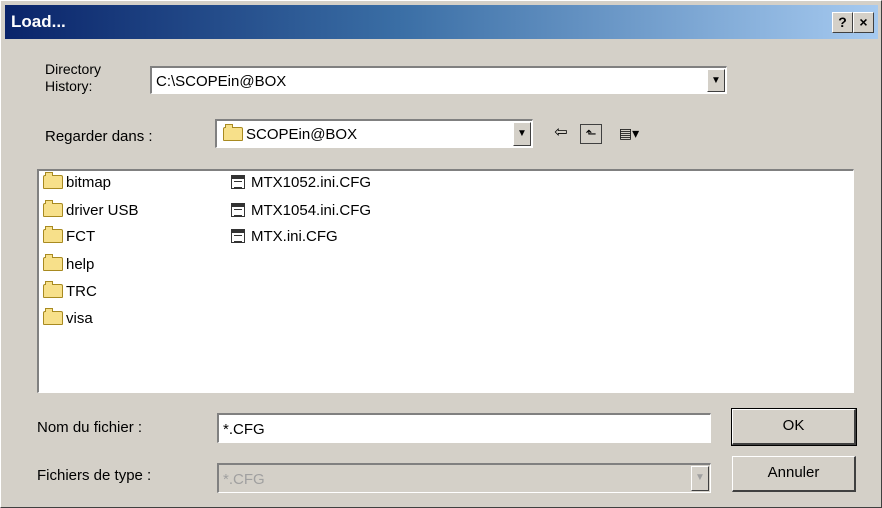  Describe the element at coordinates (301, 211) in the screenshot. I see `list-item-file: MTX1054.ini.CFG` at that location.